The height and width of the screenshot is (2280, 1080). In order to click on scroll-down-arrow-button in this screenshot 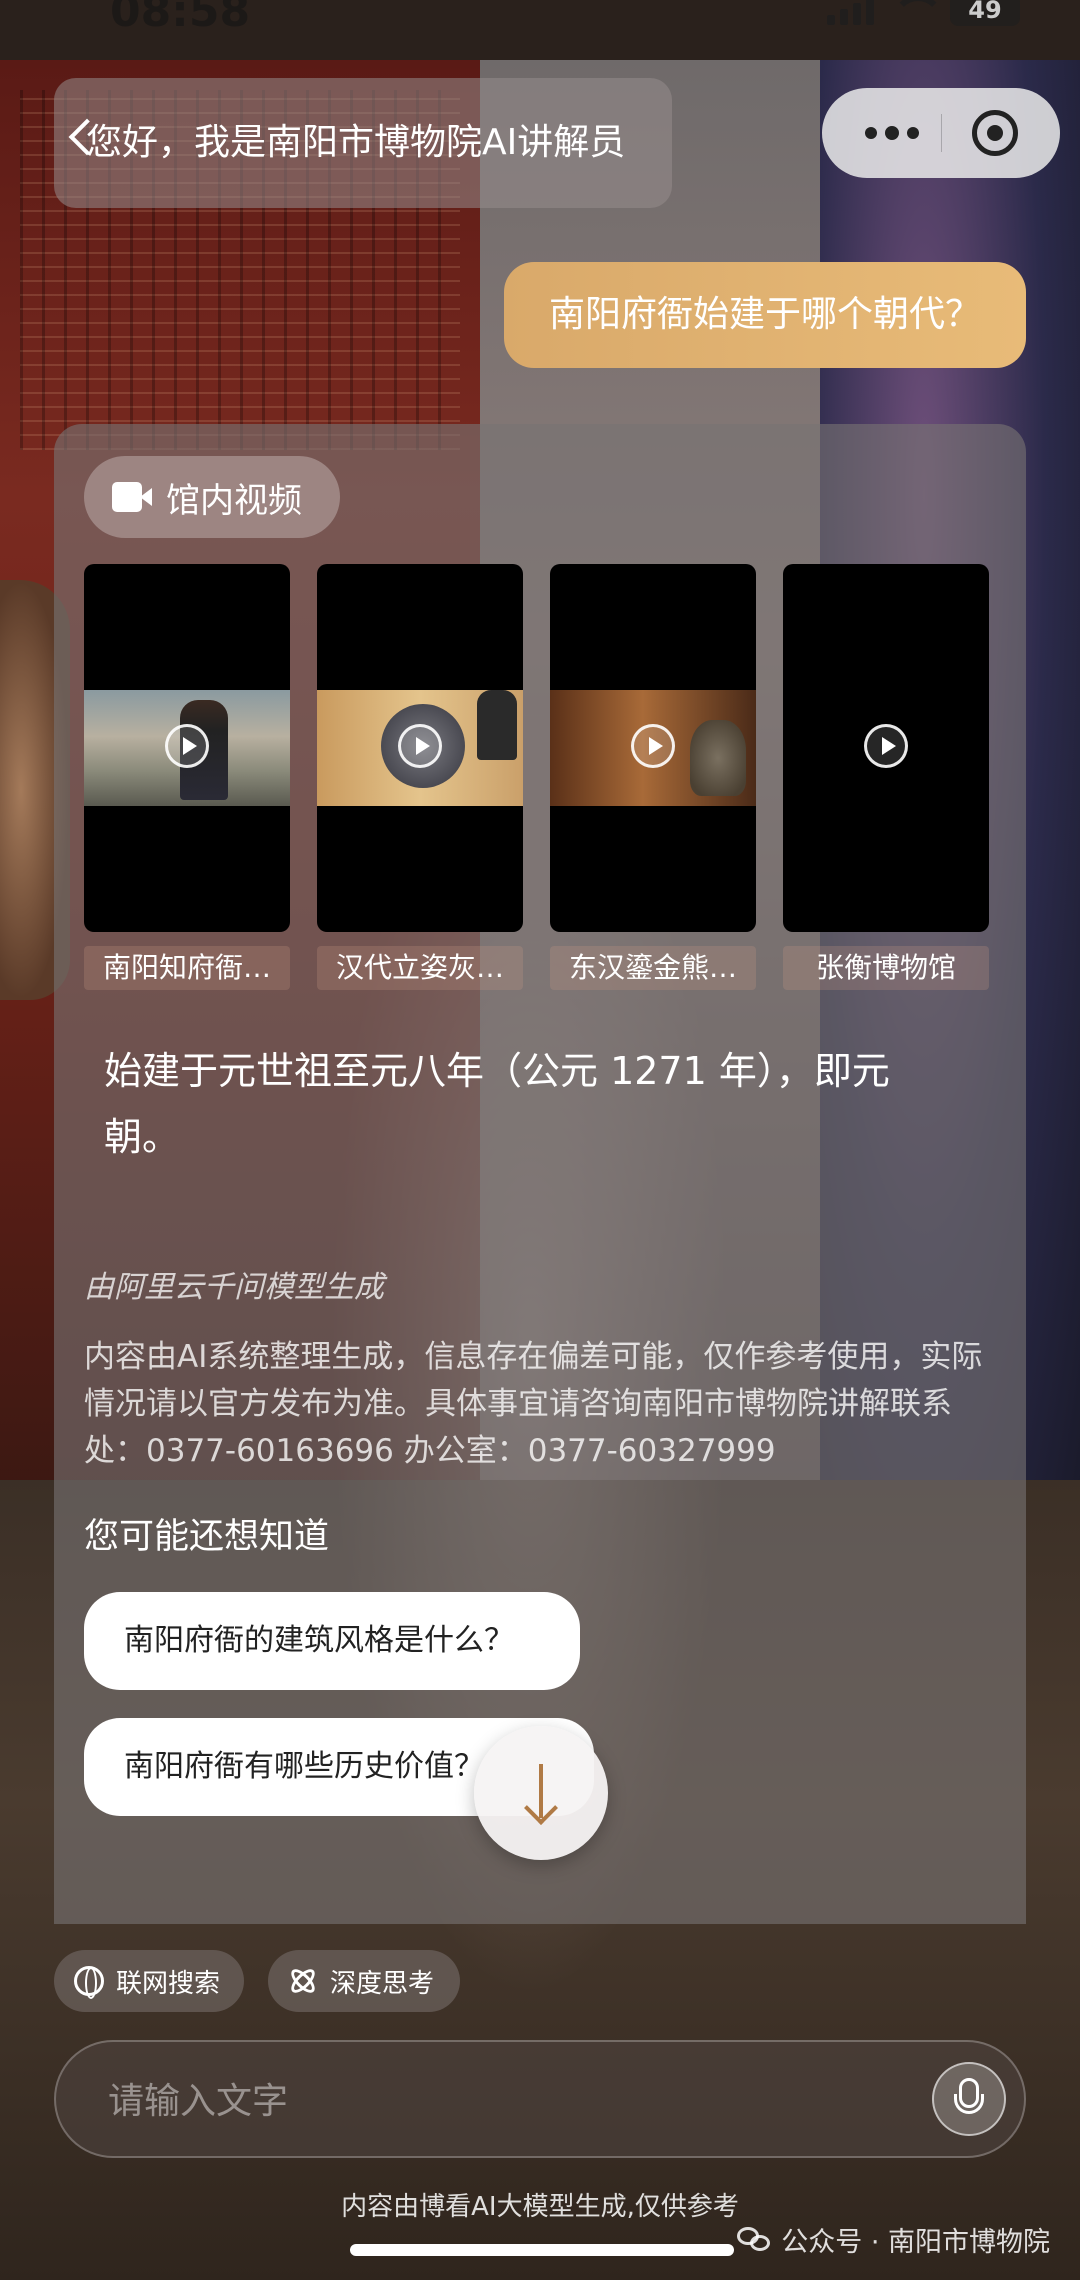, I will do `click(541, 1793)`.